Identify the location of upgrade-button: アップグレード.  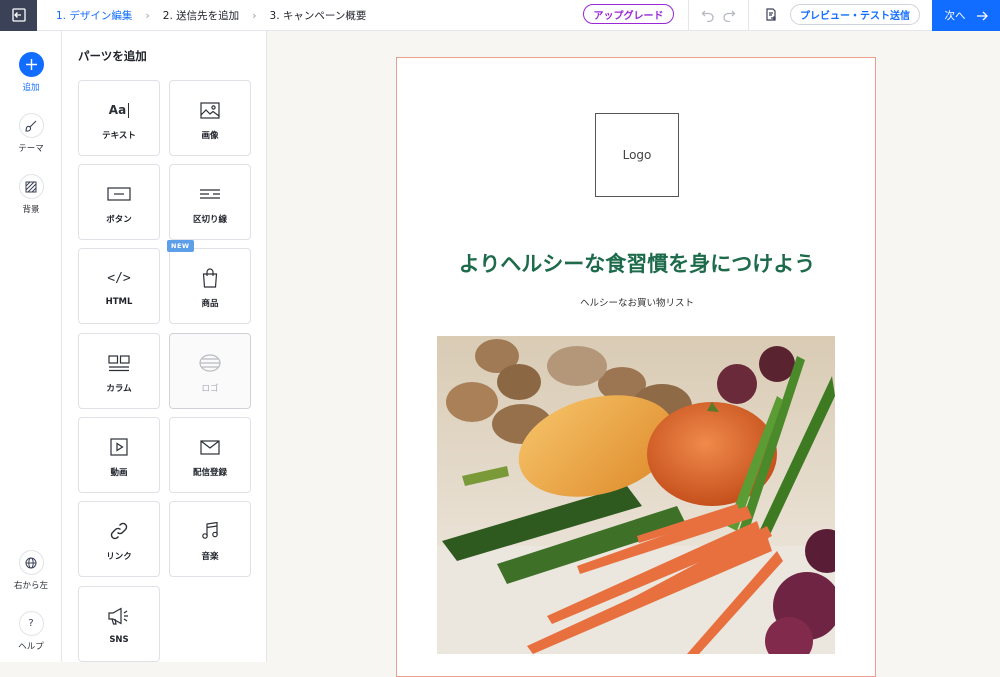
(628, 14).